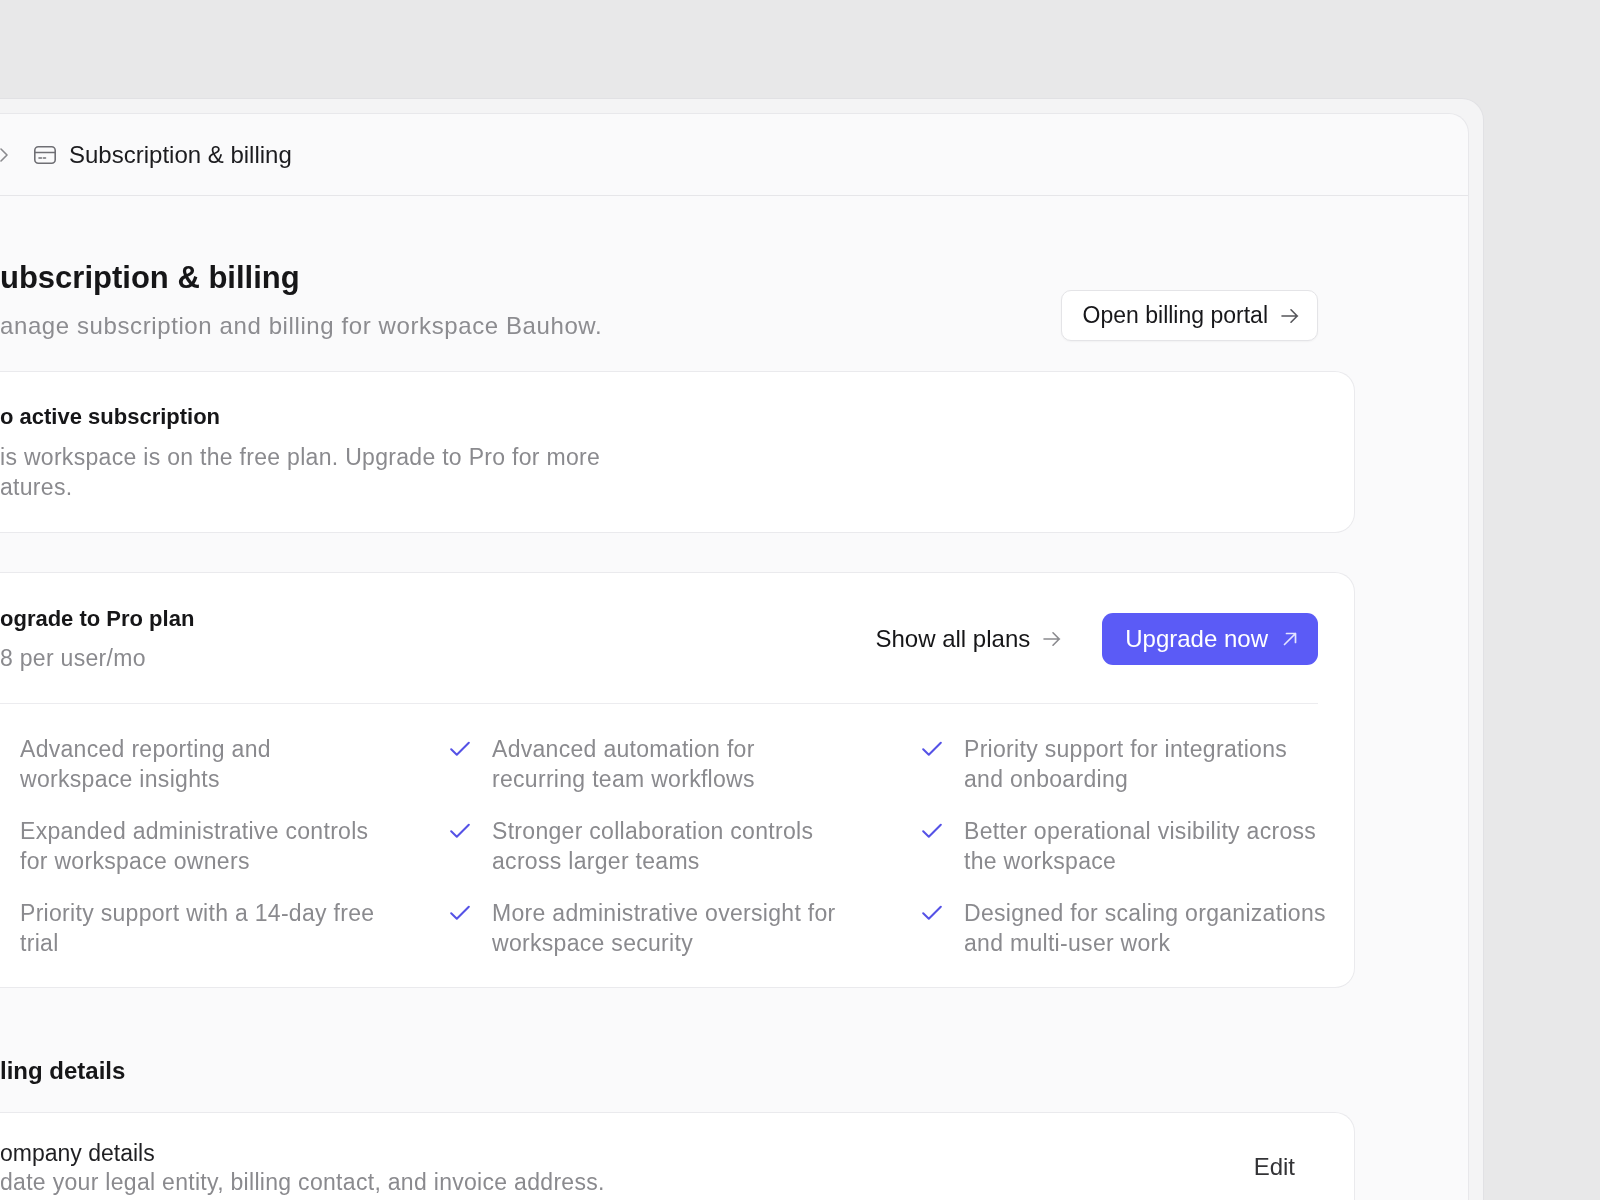 This screenshot has width=1600, height=1200. I want to click on page-title: ubscription & billing, so click(150, 278).